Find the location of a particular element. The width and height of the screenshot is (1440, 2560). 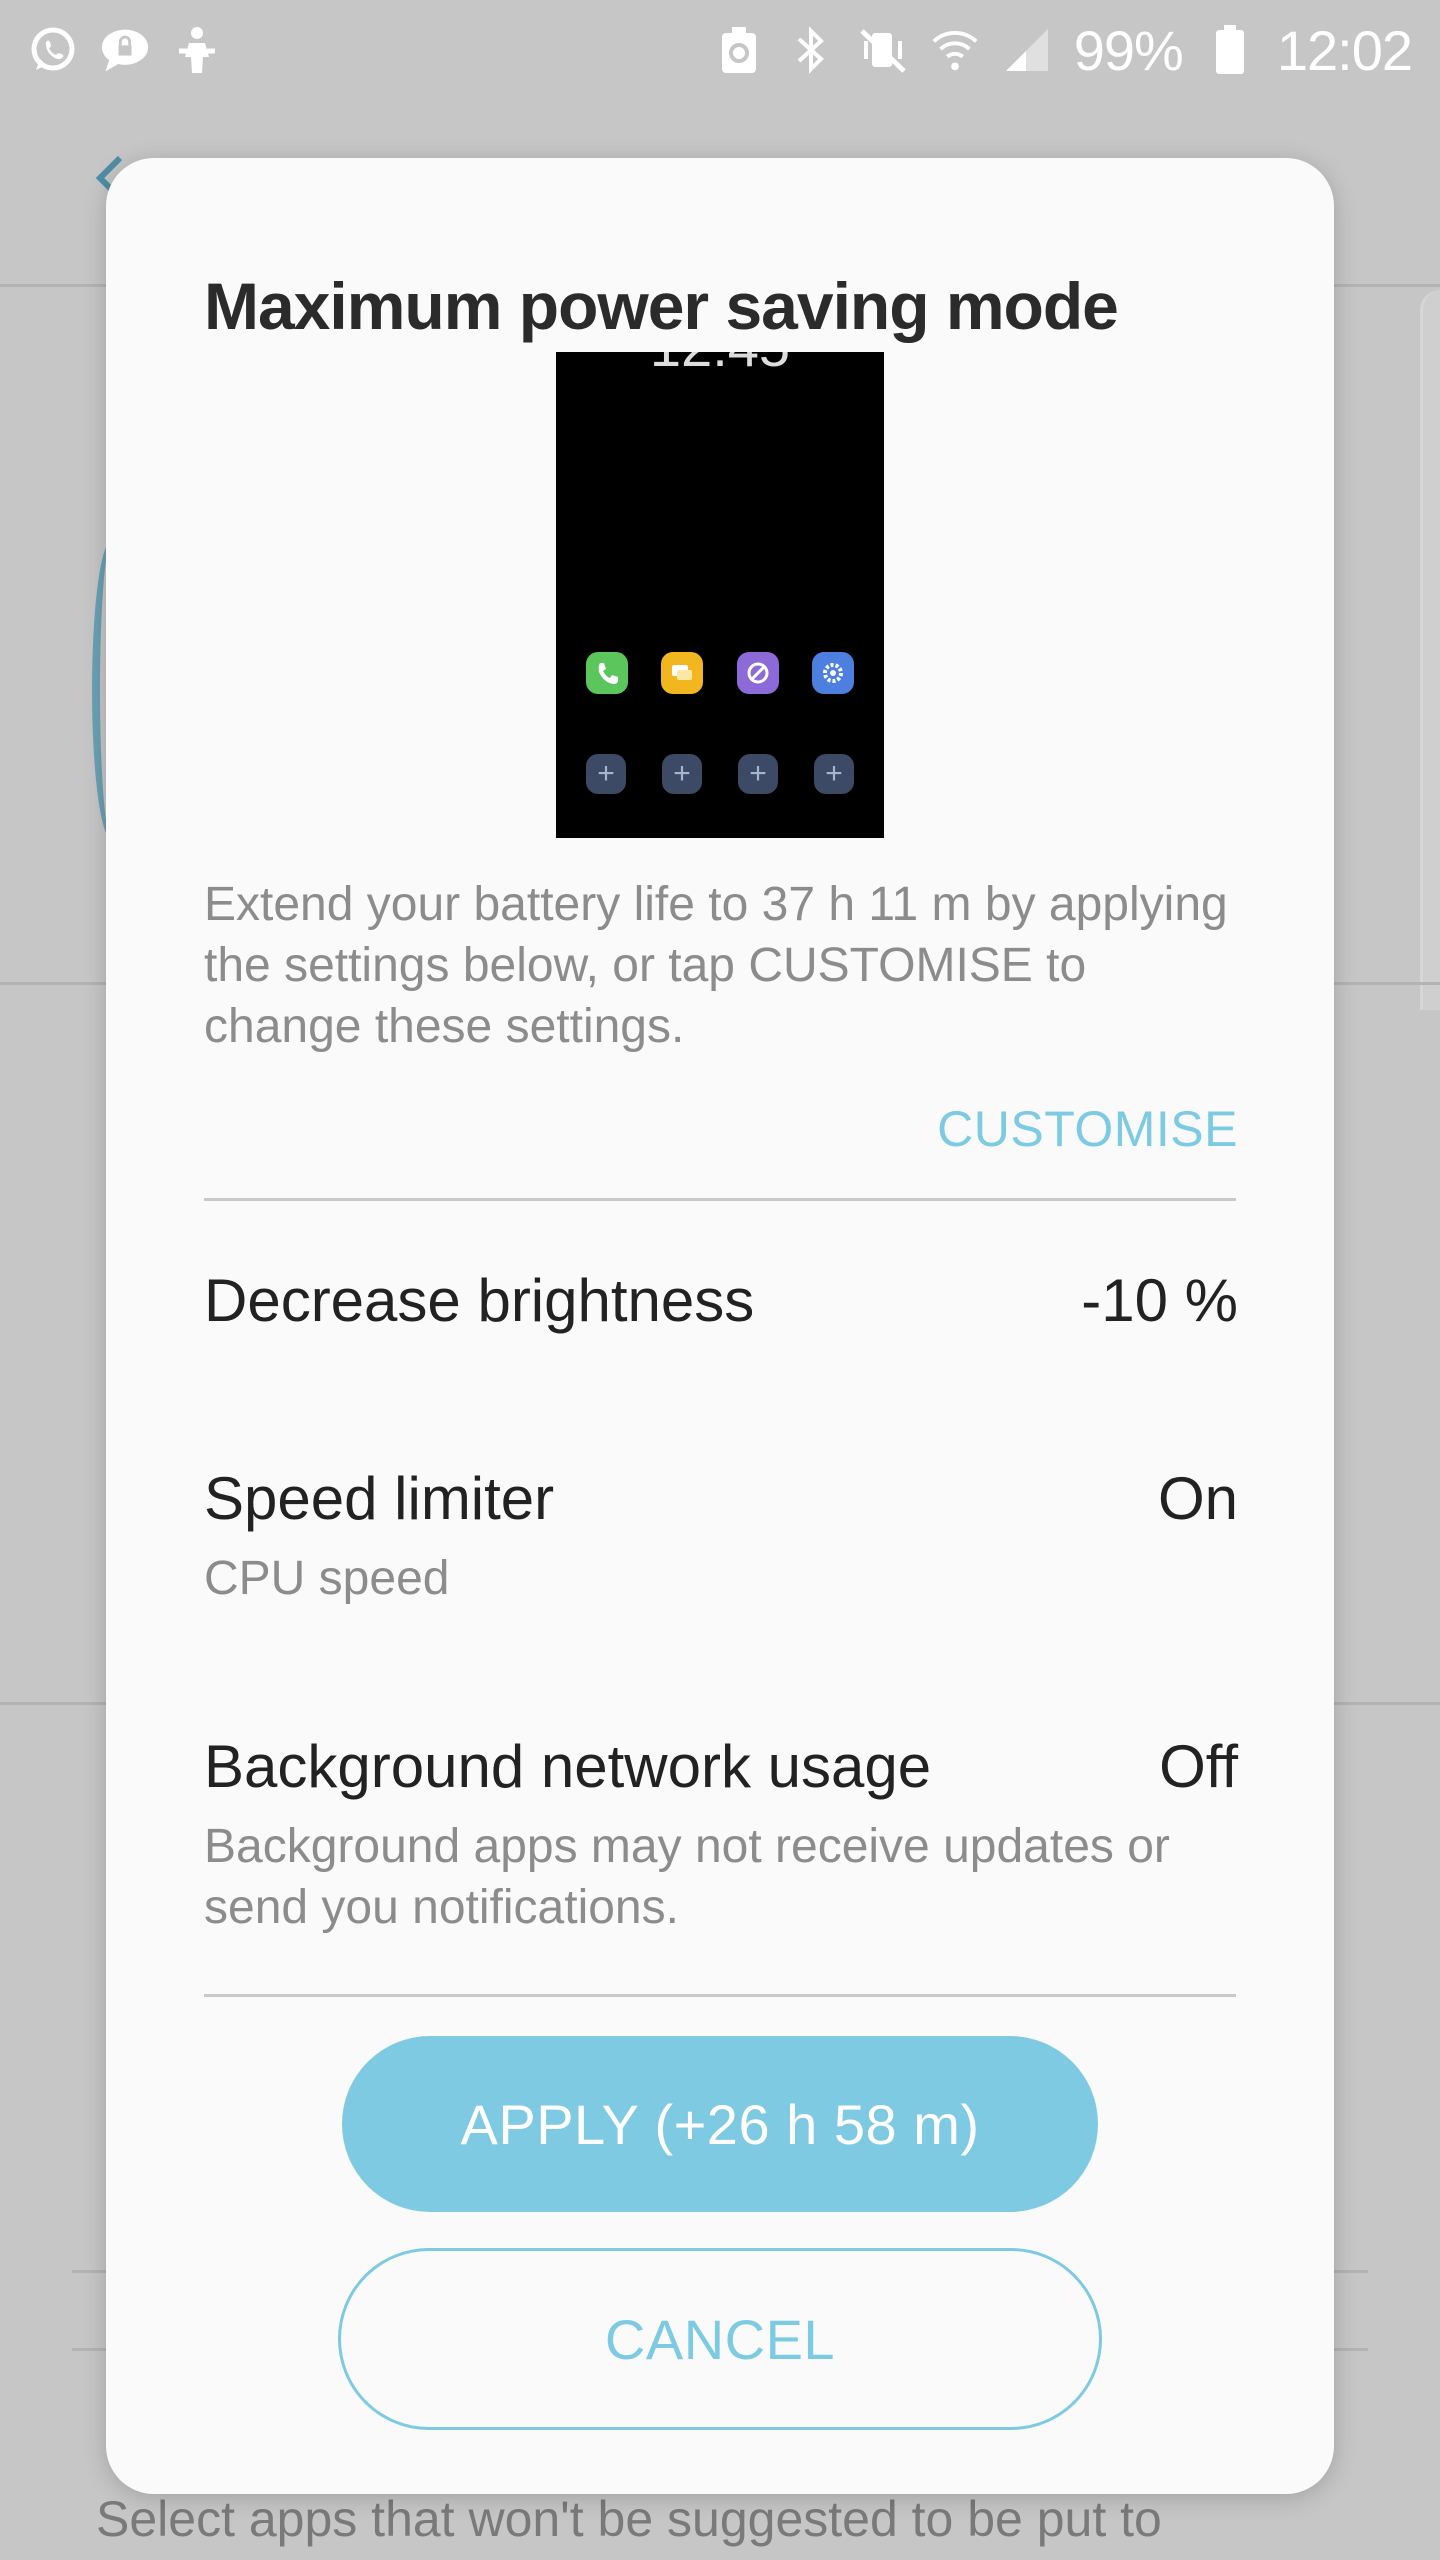

notification-icons is located at coordinates (125, 50).